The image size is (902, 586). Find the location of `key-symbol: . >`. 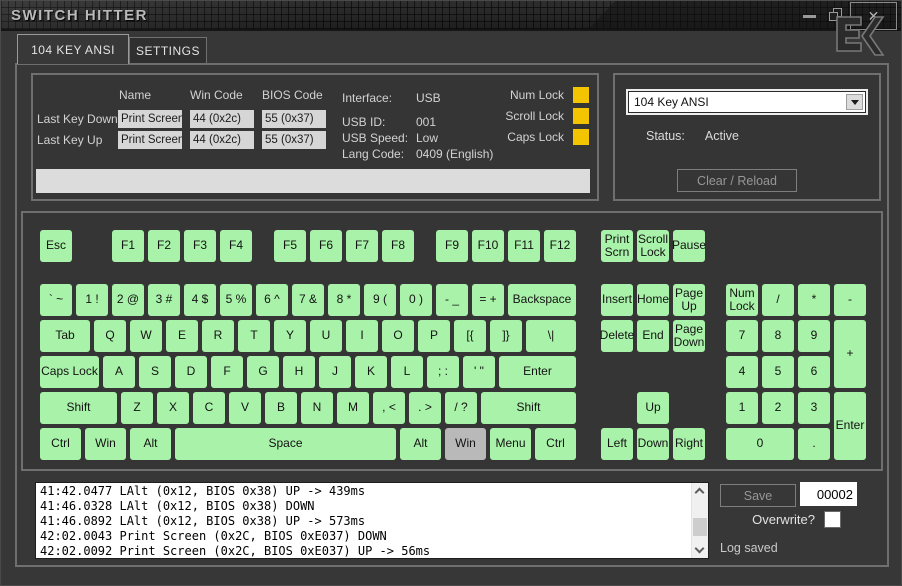

key-symbol: . > is located at coordinates (425, 408).